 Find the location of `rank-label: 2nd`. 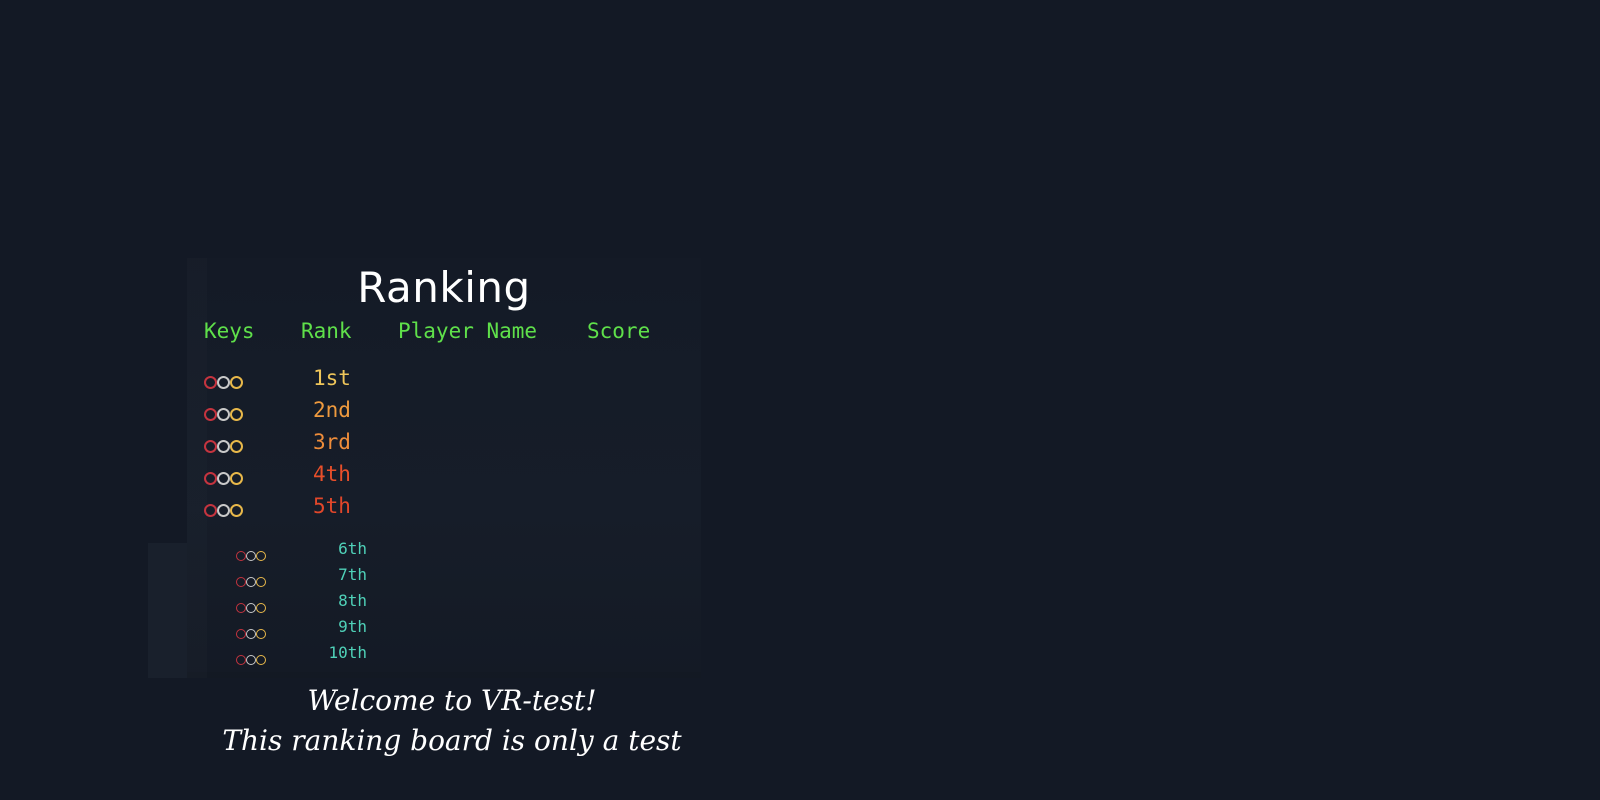

rank-label: 2nd is located at coordinates (332, 410).